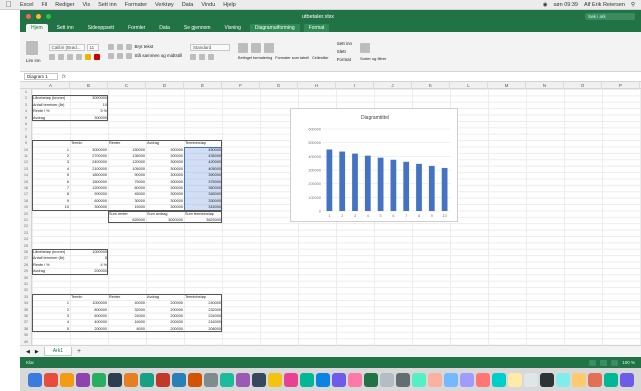 The image size is (641, 391). Describe the element at coordinates (32, 47) in the screenshot. I see `paste-icon` at that location.